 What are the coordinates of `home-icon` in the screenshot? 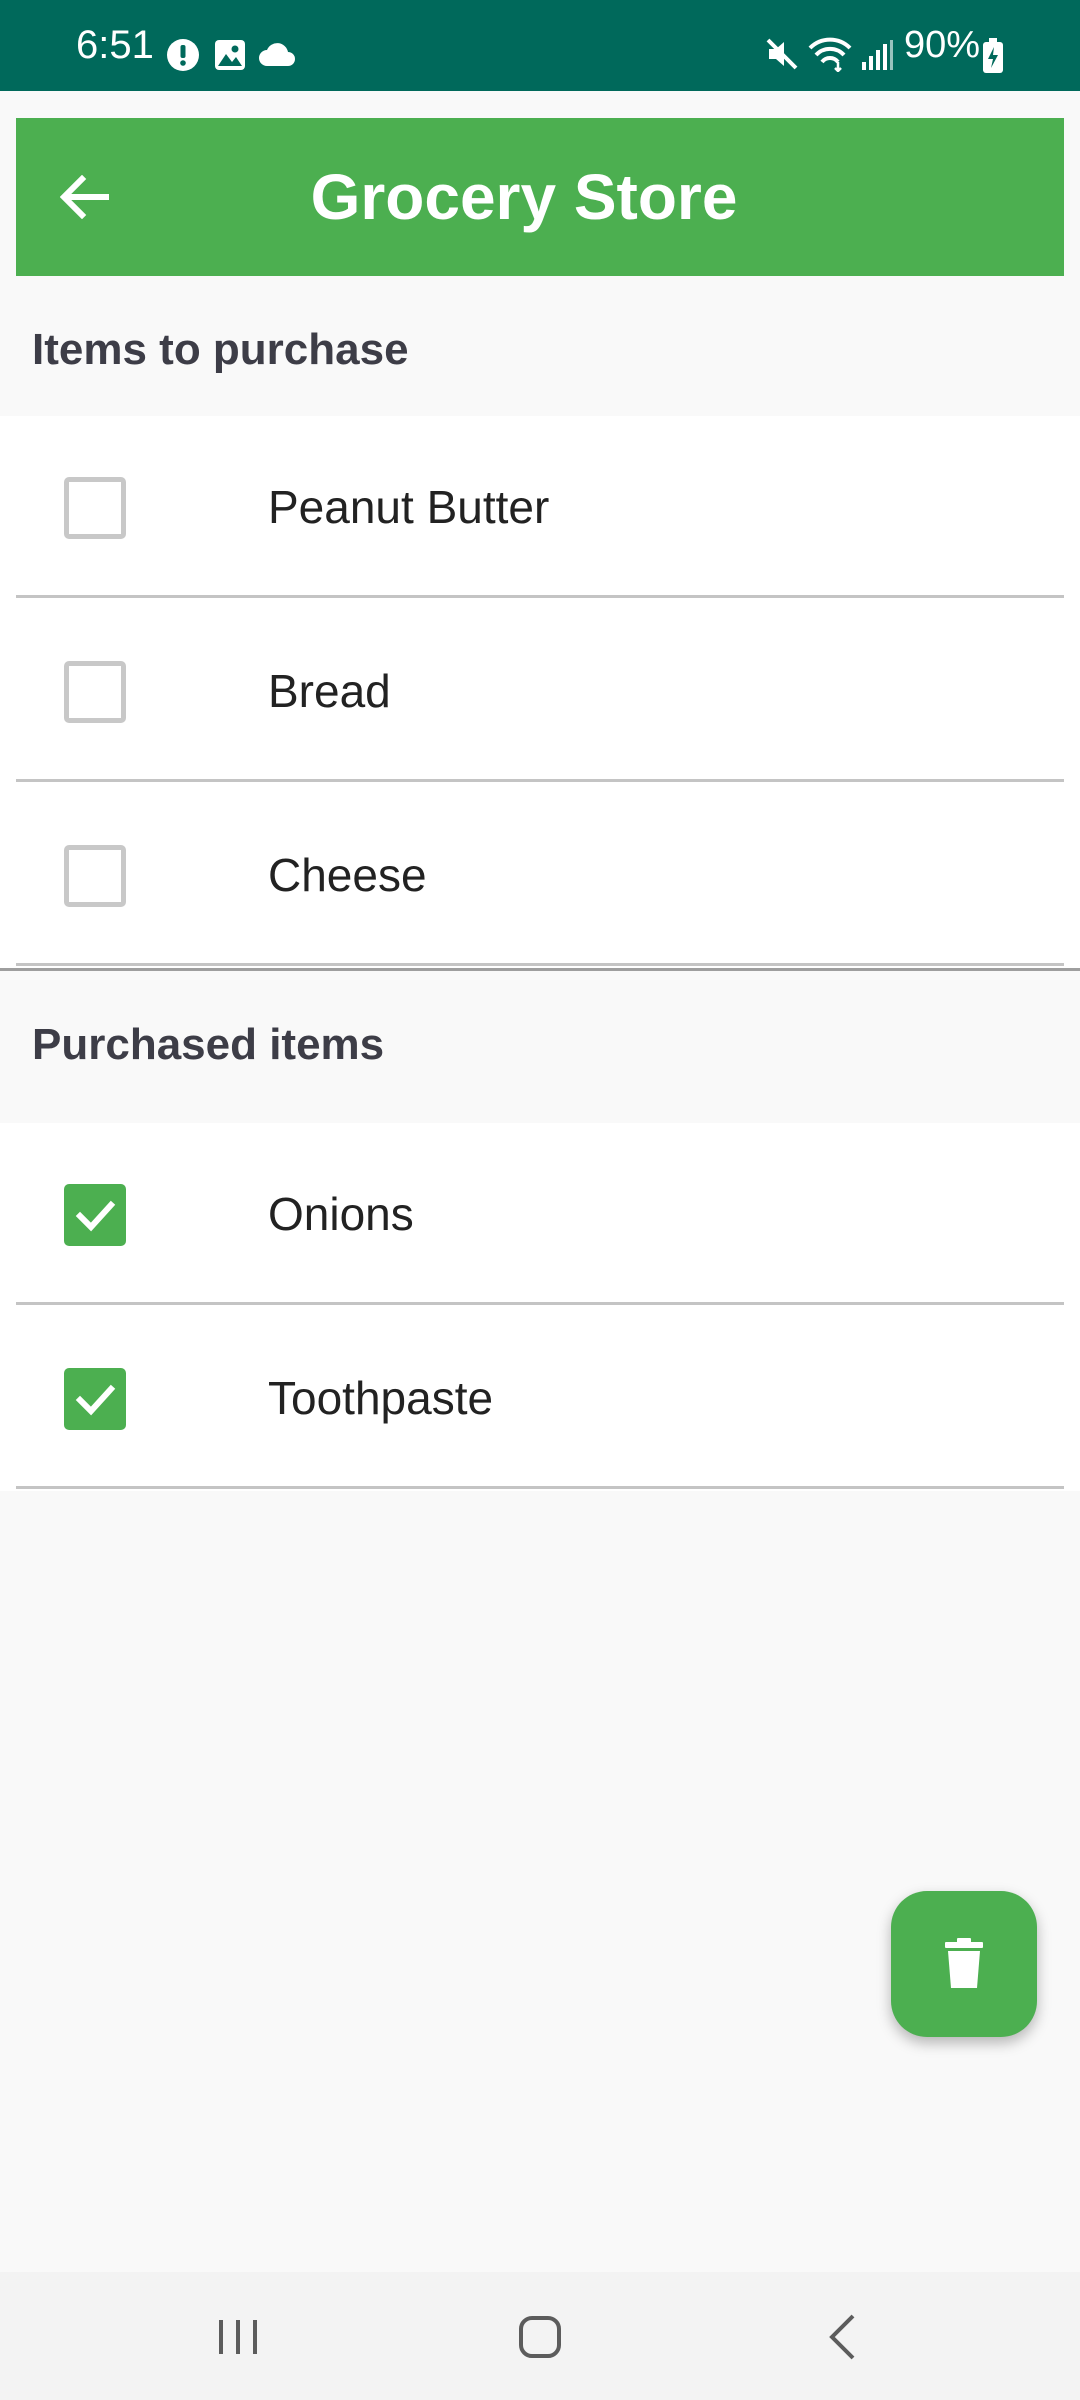 It's located at (540, 2337).